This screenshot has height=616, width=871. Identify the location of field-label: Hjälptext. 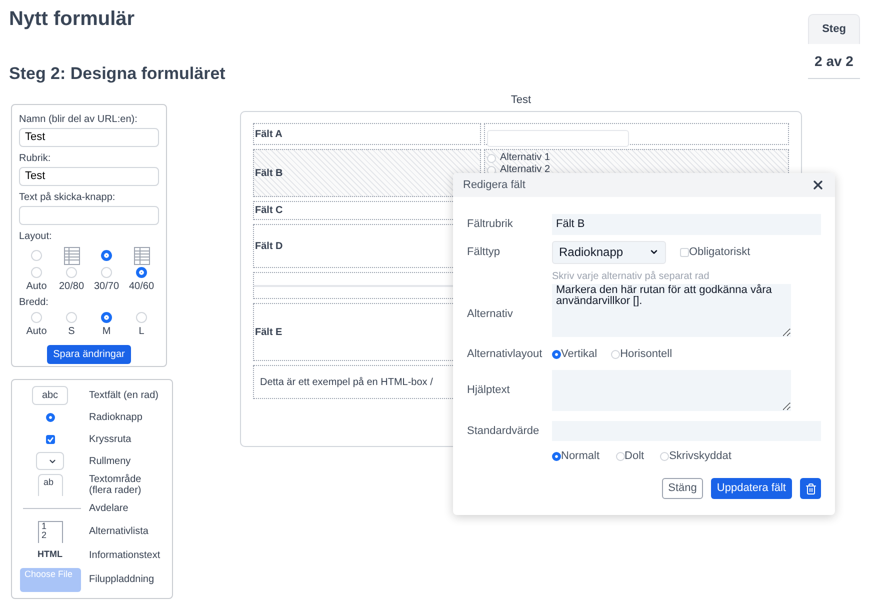
(489, 390).